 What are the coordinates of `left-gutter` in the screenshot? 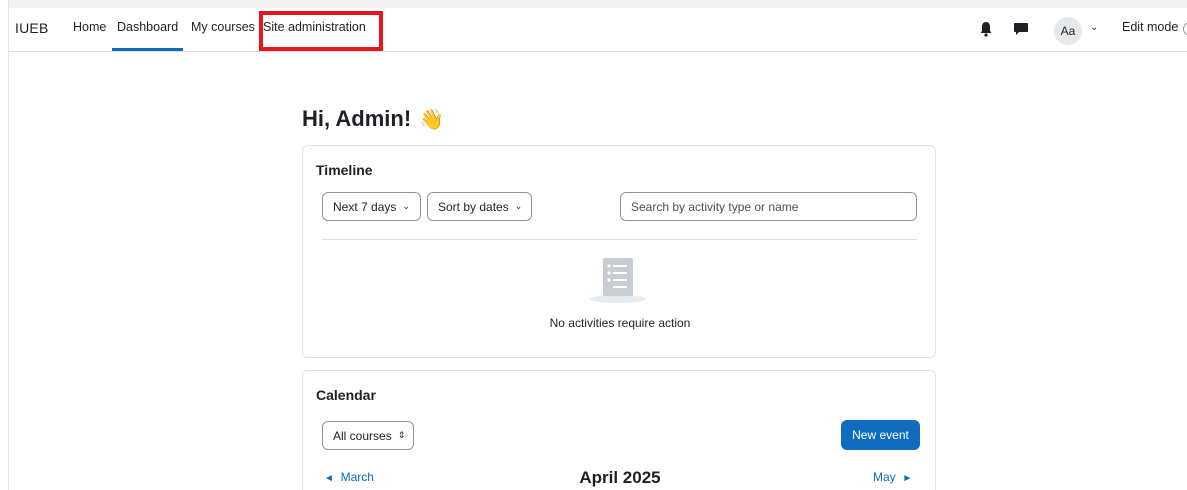 It's located at (4, 245).